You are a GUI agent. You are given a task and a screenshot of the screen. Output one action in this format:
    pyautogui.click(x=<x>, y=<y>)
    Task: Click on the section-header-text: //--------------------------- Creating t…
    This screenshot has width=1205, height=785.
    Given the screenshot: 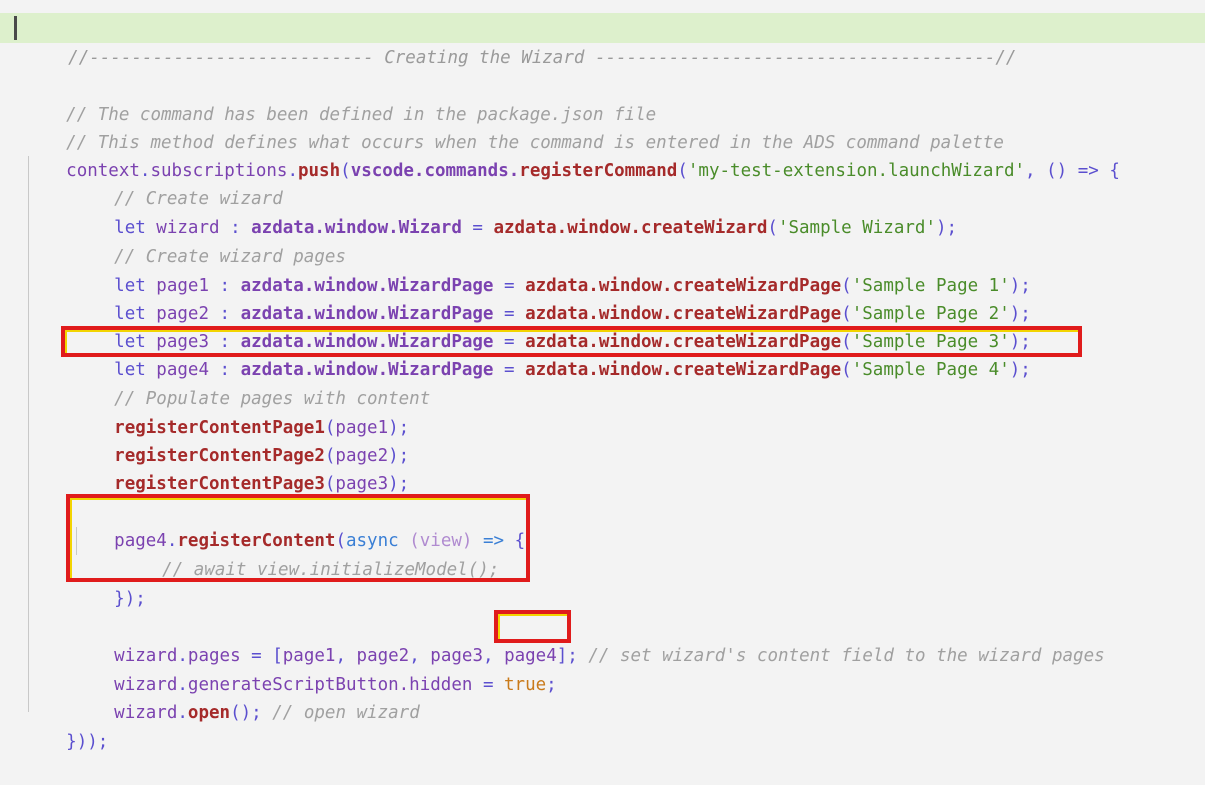 What is the action you would take?
    pyautogui.click(x=542, y=58)
    